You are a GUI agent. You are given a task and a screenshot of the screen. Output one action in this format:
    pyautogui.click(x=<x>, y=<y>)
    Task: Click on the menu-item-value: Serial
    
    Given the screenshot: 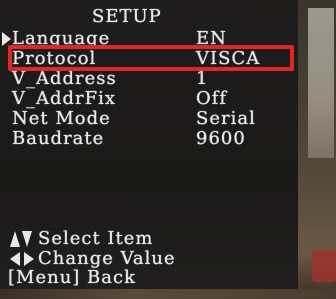 What is the action you would take?
    pyautogui.click(x=226, y=118)
    